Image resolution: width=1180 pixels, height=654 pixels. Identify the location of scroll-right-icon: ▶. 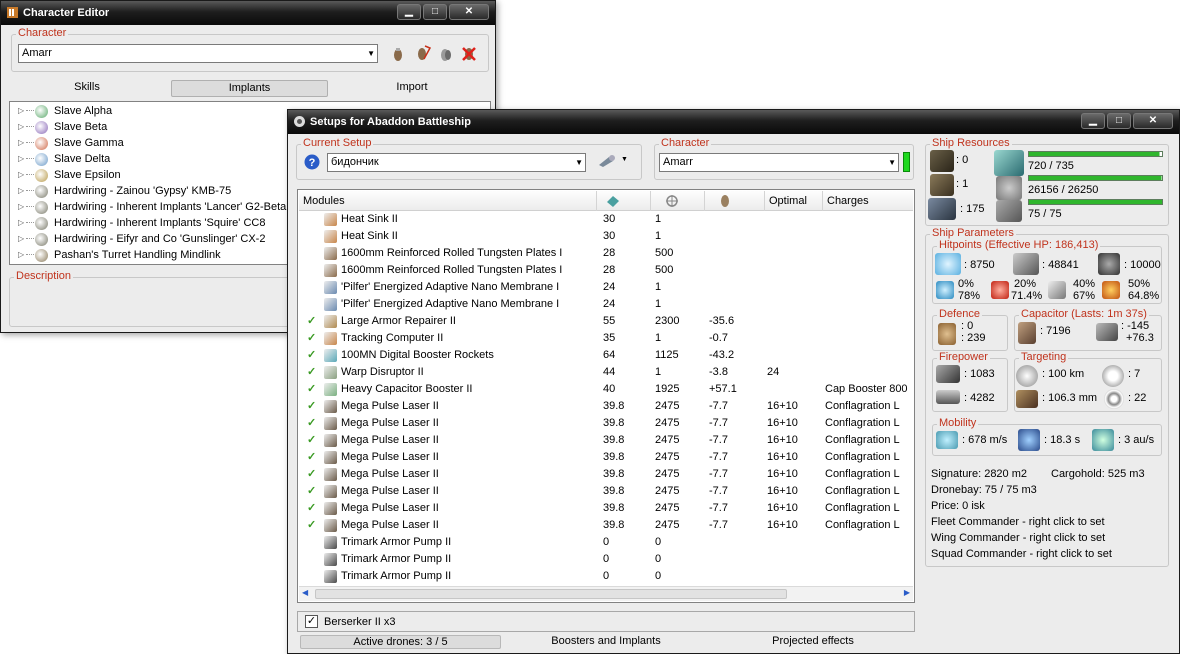
(907, 592).